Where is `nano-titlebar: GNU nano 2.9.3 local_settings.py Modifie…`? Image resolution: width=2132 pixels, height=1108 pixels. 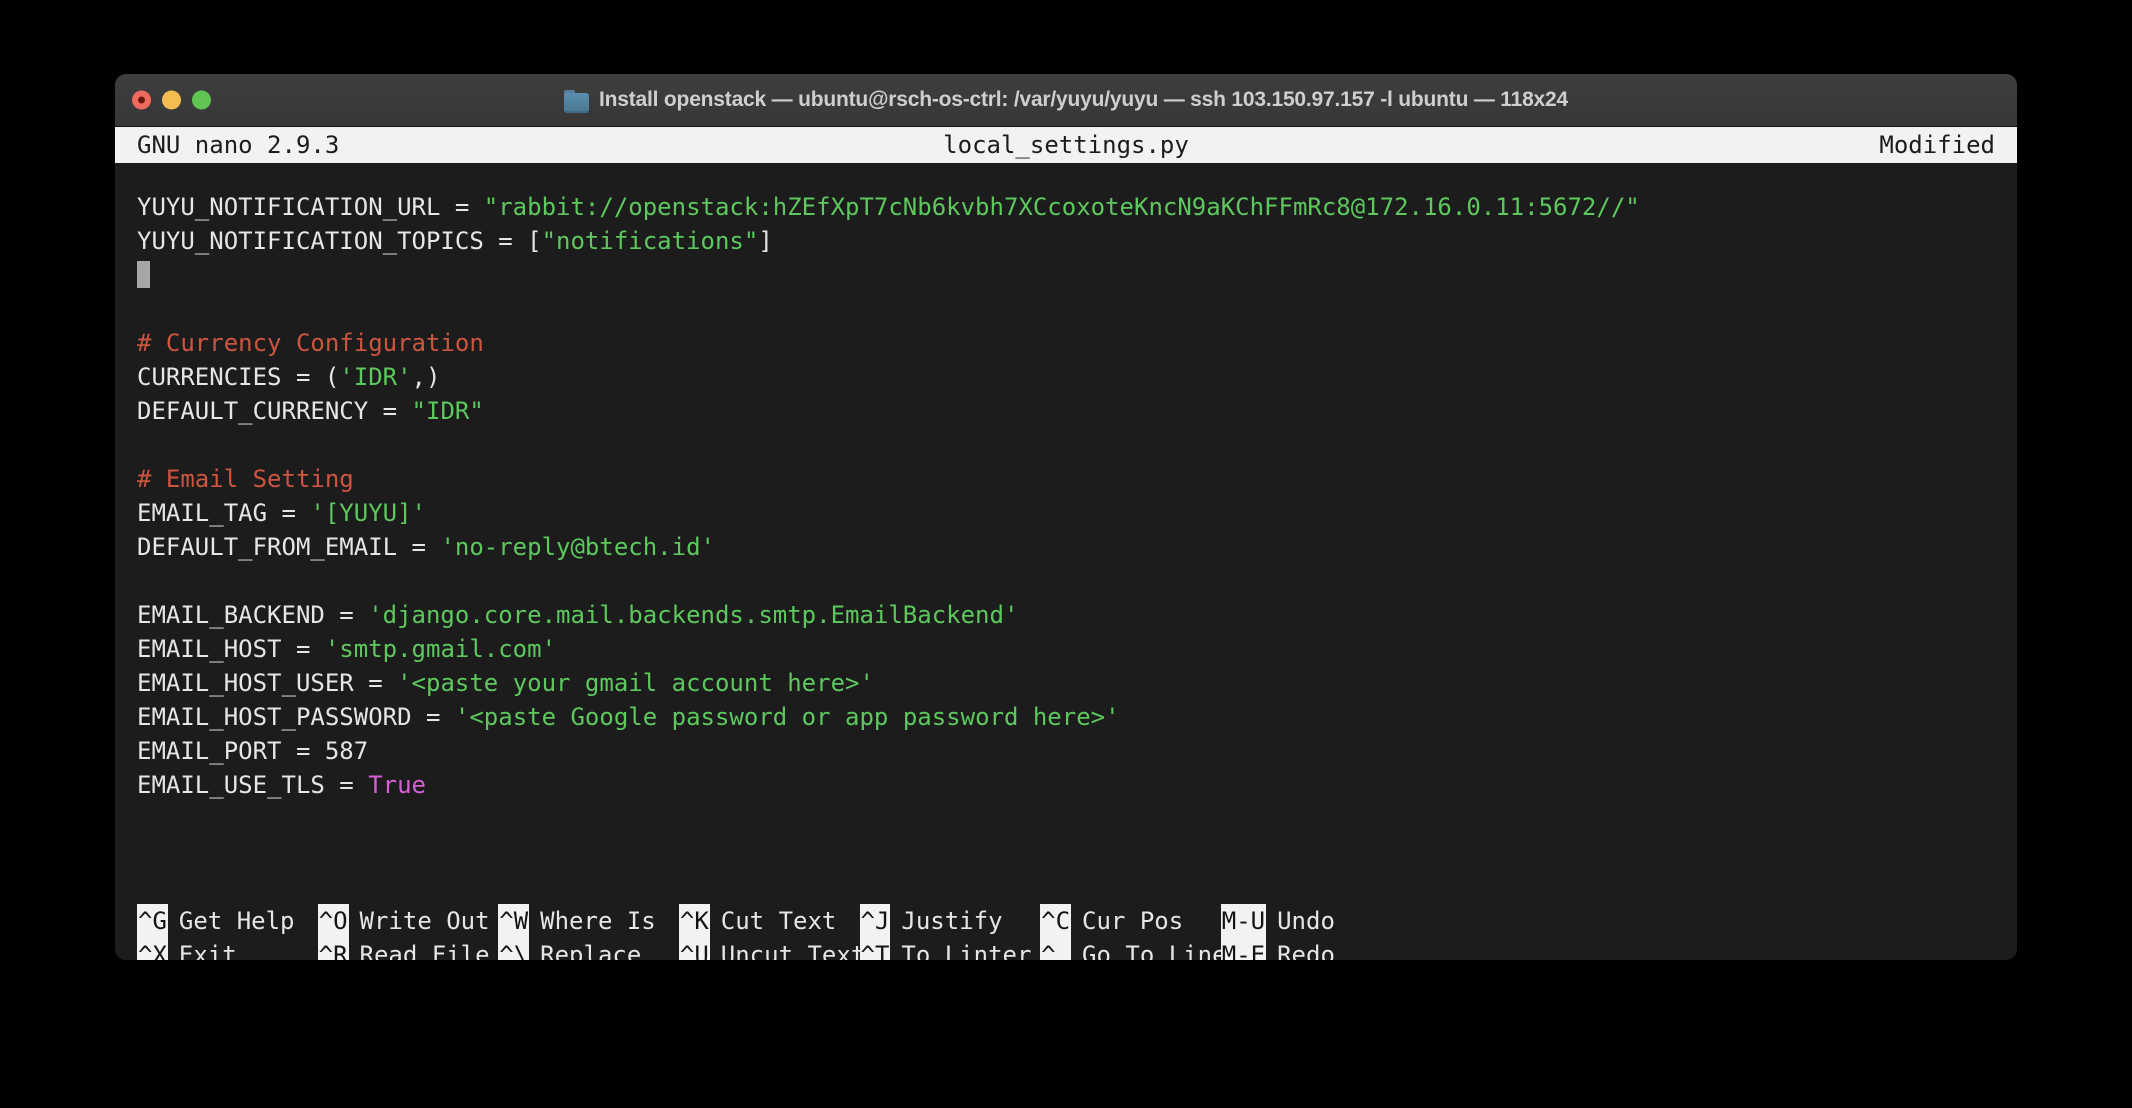
nano-titlebar: GNU nano 2.9.3 local_settings.py Modifie… is located at coordinates (1066, 145).